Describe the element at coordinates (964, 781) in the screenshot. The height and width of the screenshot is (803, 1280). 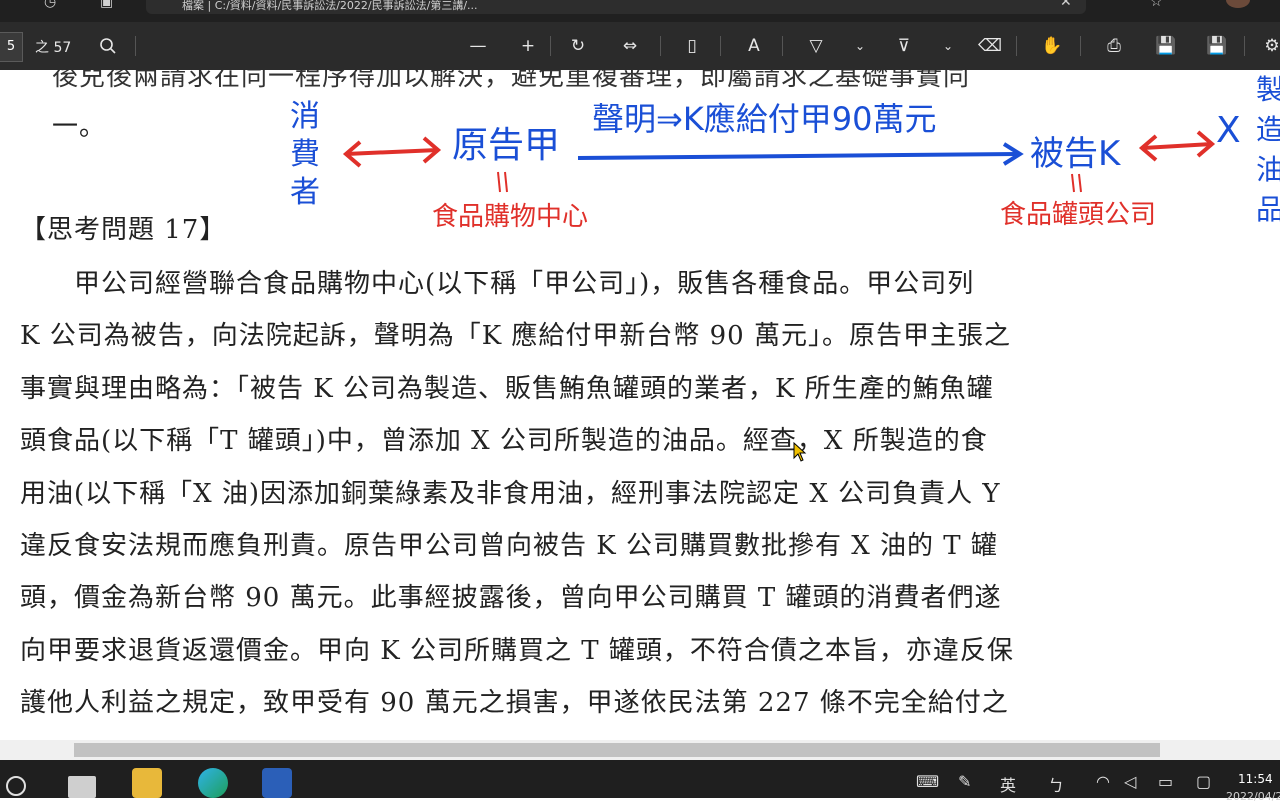
I see `pen-icon: ✎` at that location.